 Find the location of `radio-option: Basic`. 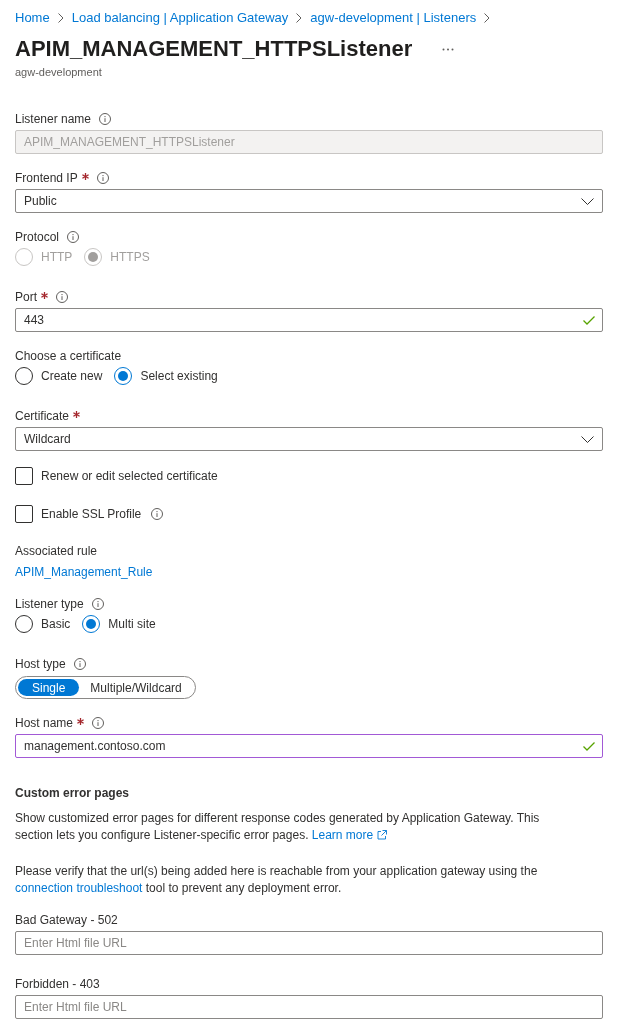

radio-option: Basic is located at coordinates (43, 624).